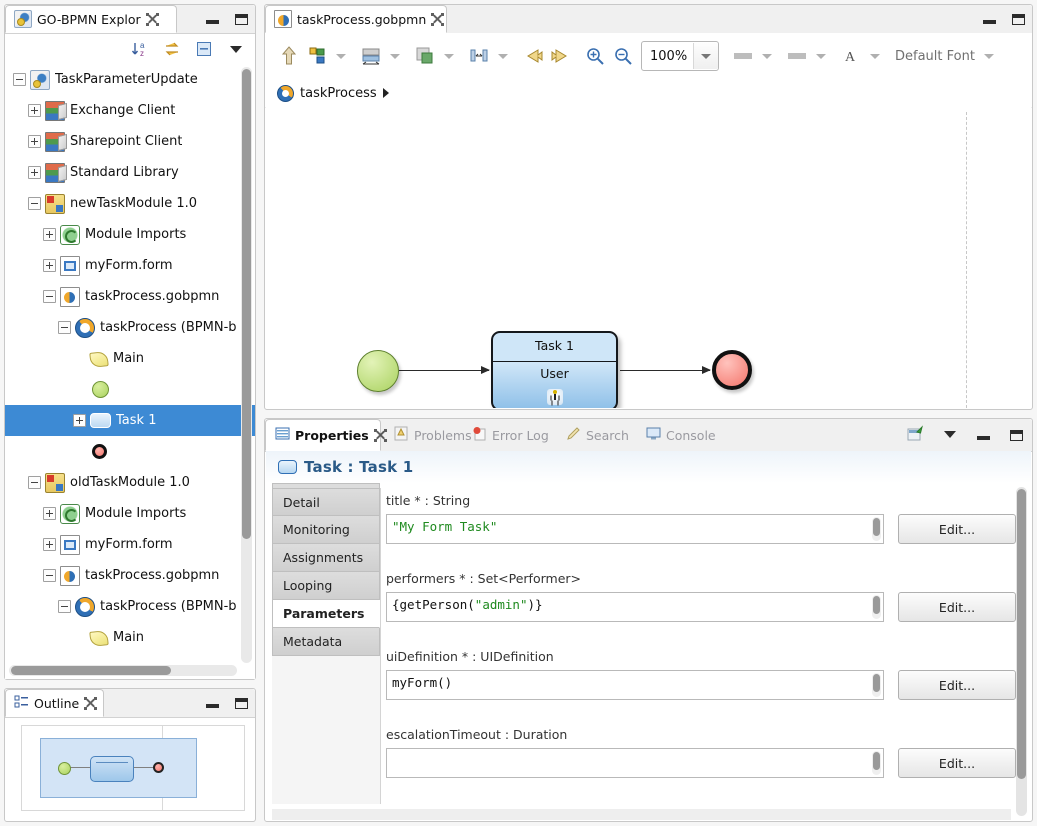  Describe the element at coordinates (204, 49) in the screenshot. I see `collapse-all-icon` at that location.